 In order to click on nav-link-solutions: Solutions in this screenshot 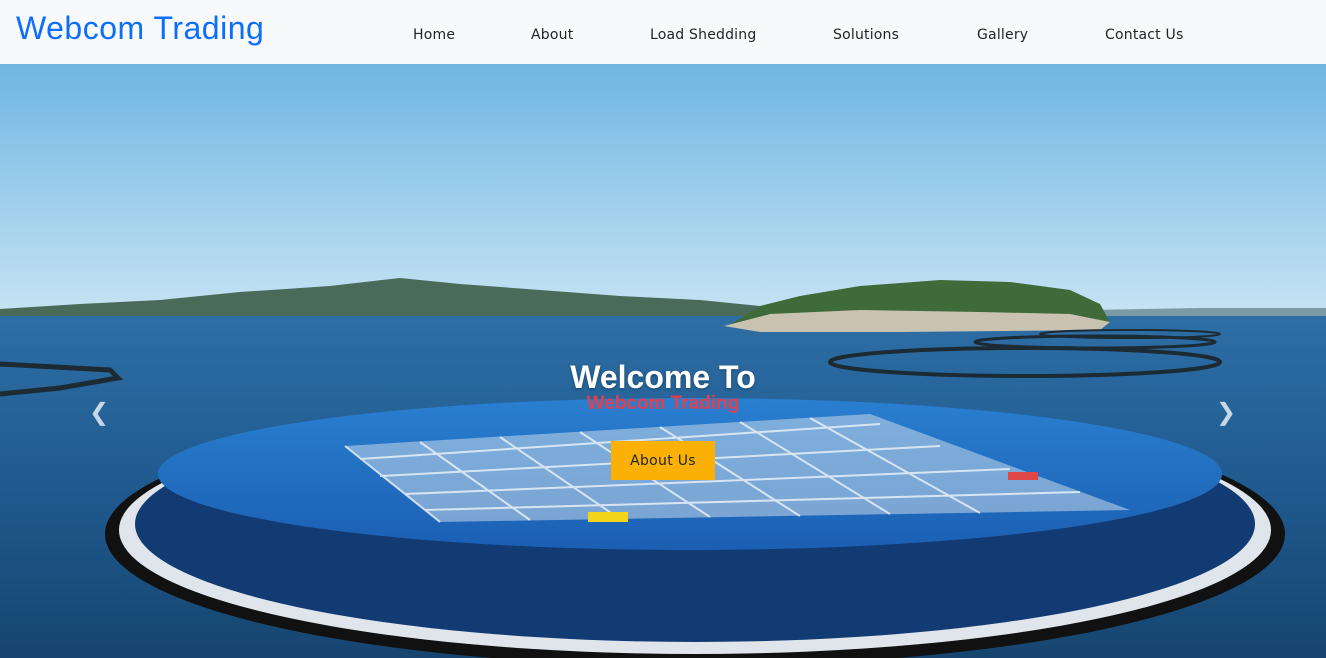, I will do `click(866, 35)`.